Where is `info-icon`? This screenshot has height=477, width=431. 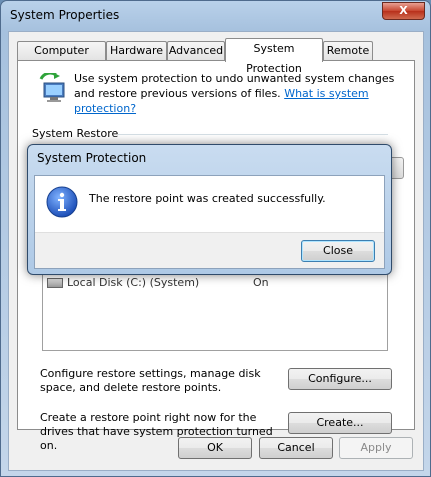 info-icon is located at coordinates (62, 202).